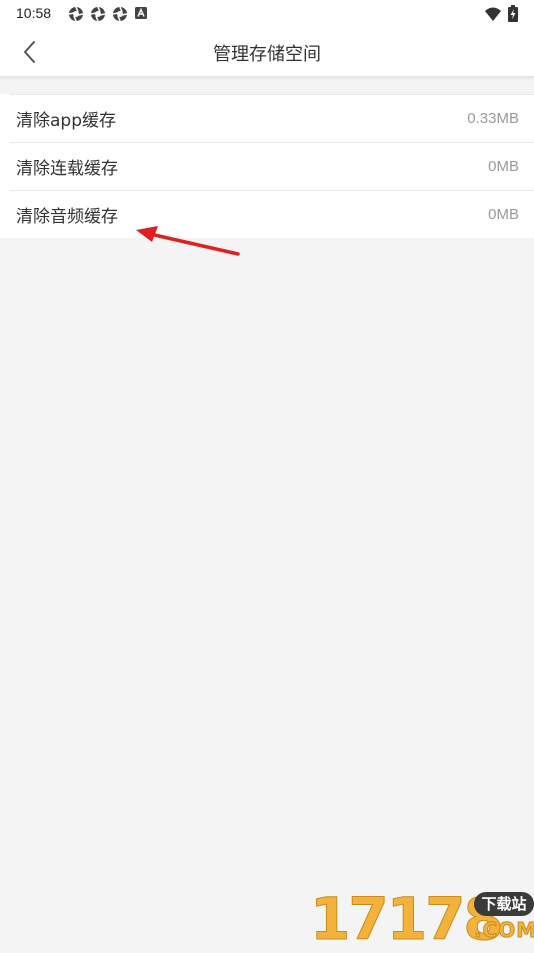 This screenshot has height=953, width=534. Describe the element at coordinates (504, 904) in the screenshot. I see `watermark-badge: 下载站` at that location.